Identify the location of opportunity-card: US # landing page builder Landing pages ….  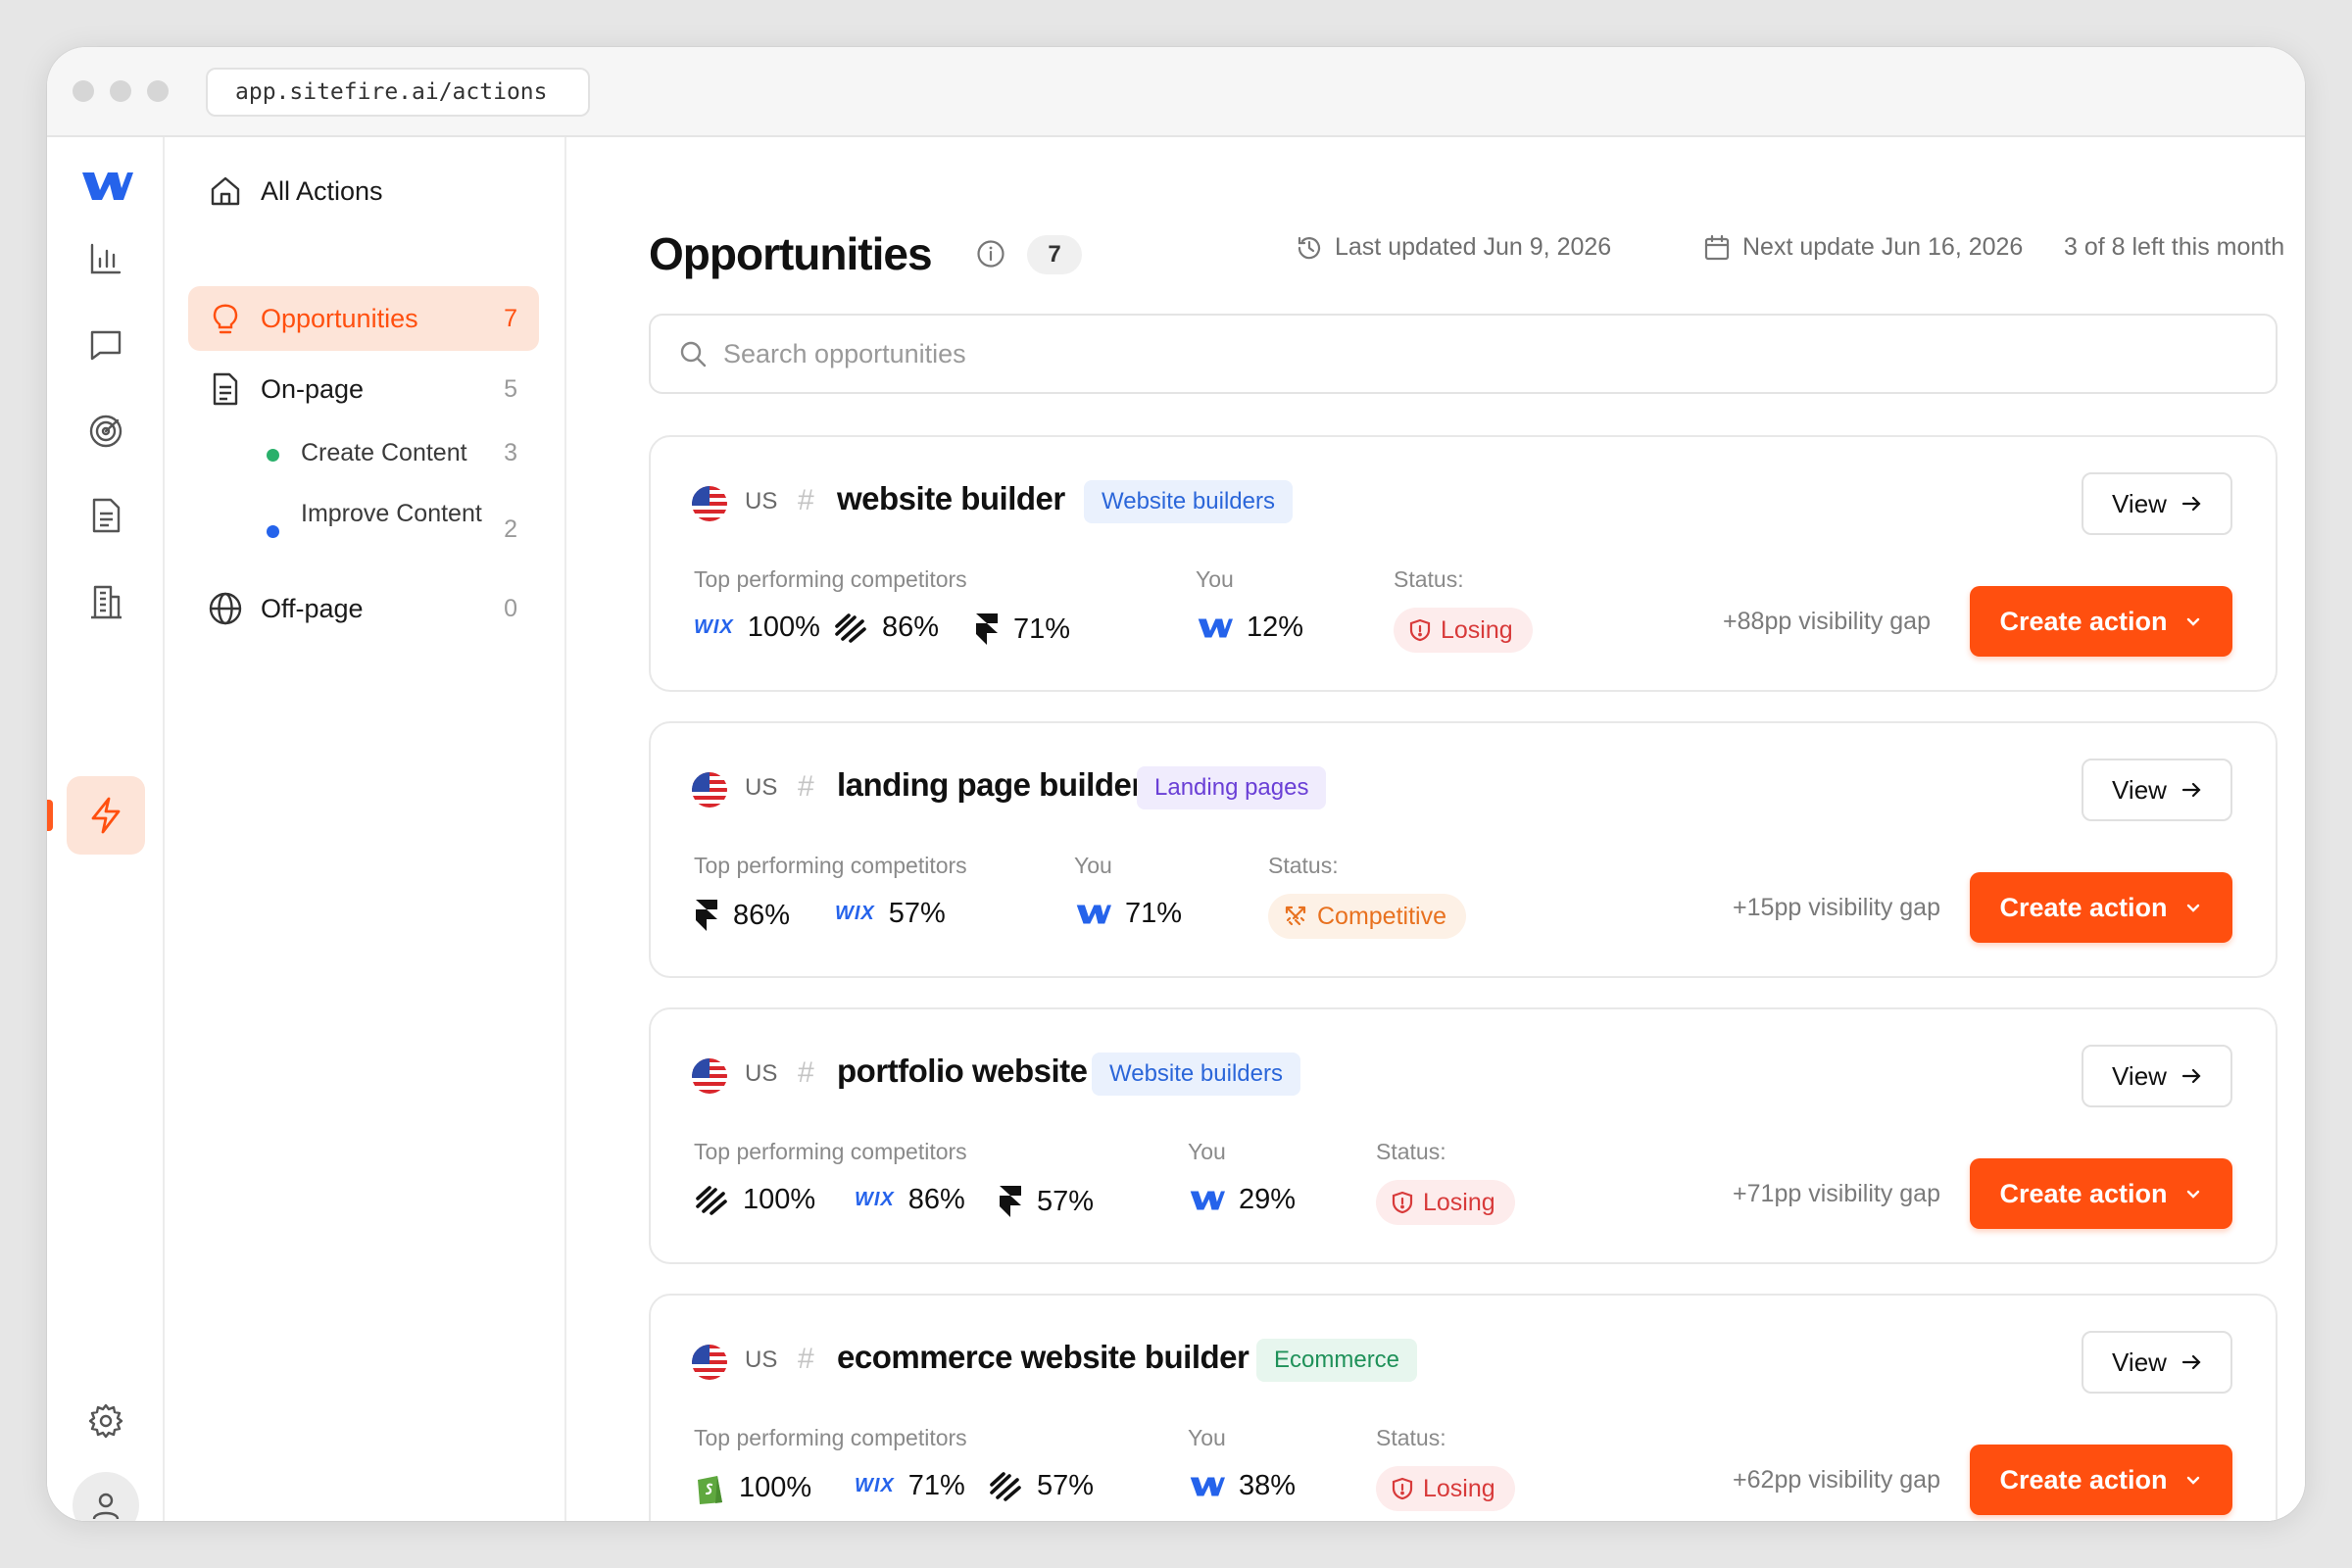
(1464, 849).